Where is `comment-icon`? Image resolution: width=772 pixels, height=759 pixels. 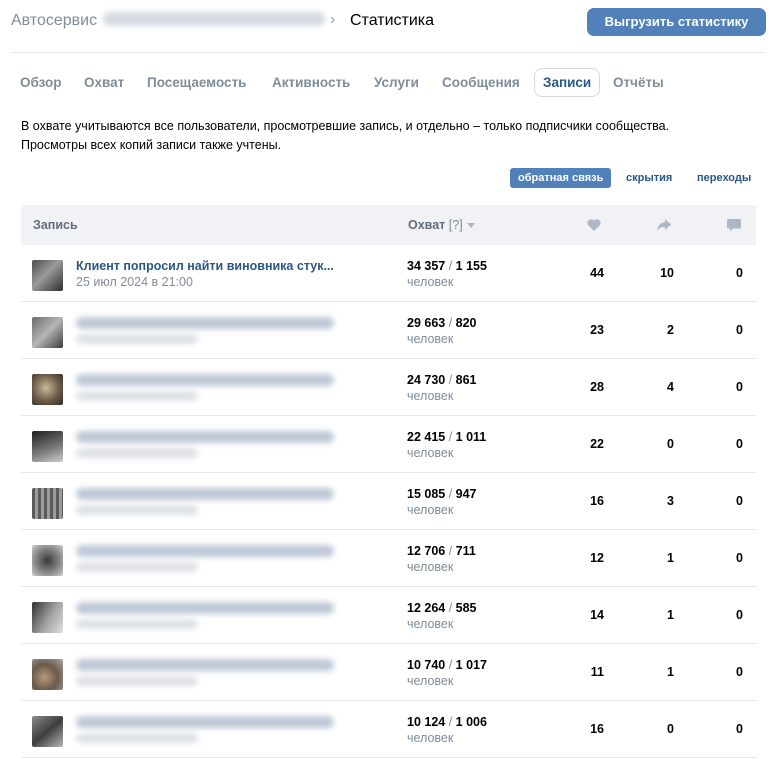 comment-icon is located at coordinates (734, 225).